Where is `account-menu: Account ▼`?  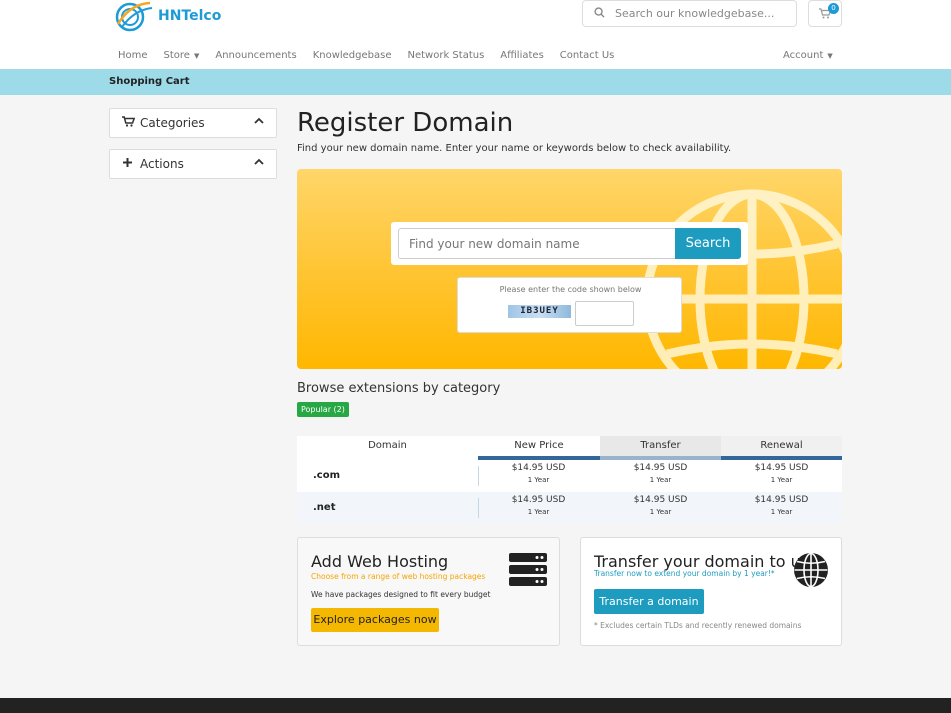
account-menu: Account ▼ is located at coordinates (808, 56).